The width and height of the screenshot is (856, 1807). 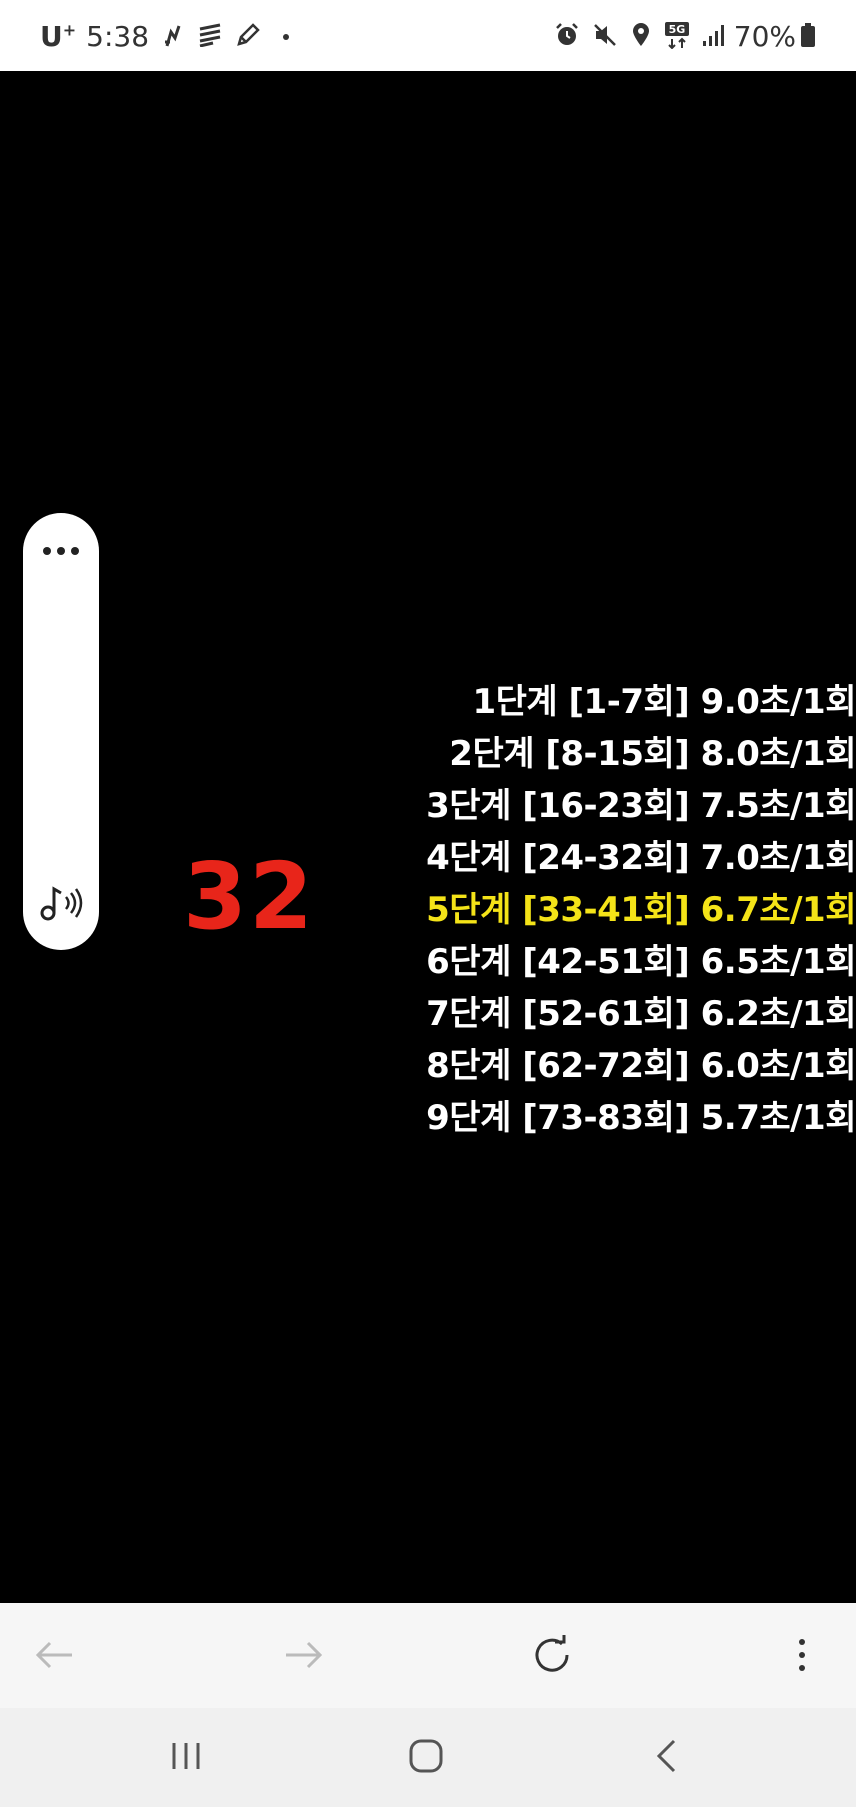 I want to click on notification-dot, so click(x=286, y=36).